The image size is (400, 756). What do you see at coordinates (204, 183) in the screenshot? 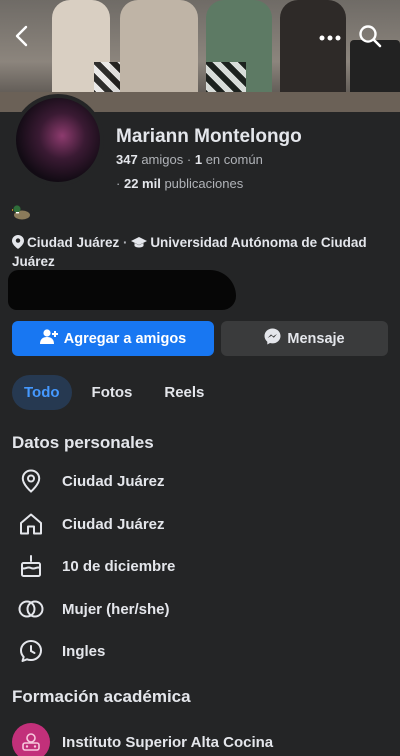
I see `posts-label: publicaciones` at bounding box center [204, 183].